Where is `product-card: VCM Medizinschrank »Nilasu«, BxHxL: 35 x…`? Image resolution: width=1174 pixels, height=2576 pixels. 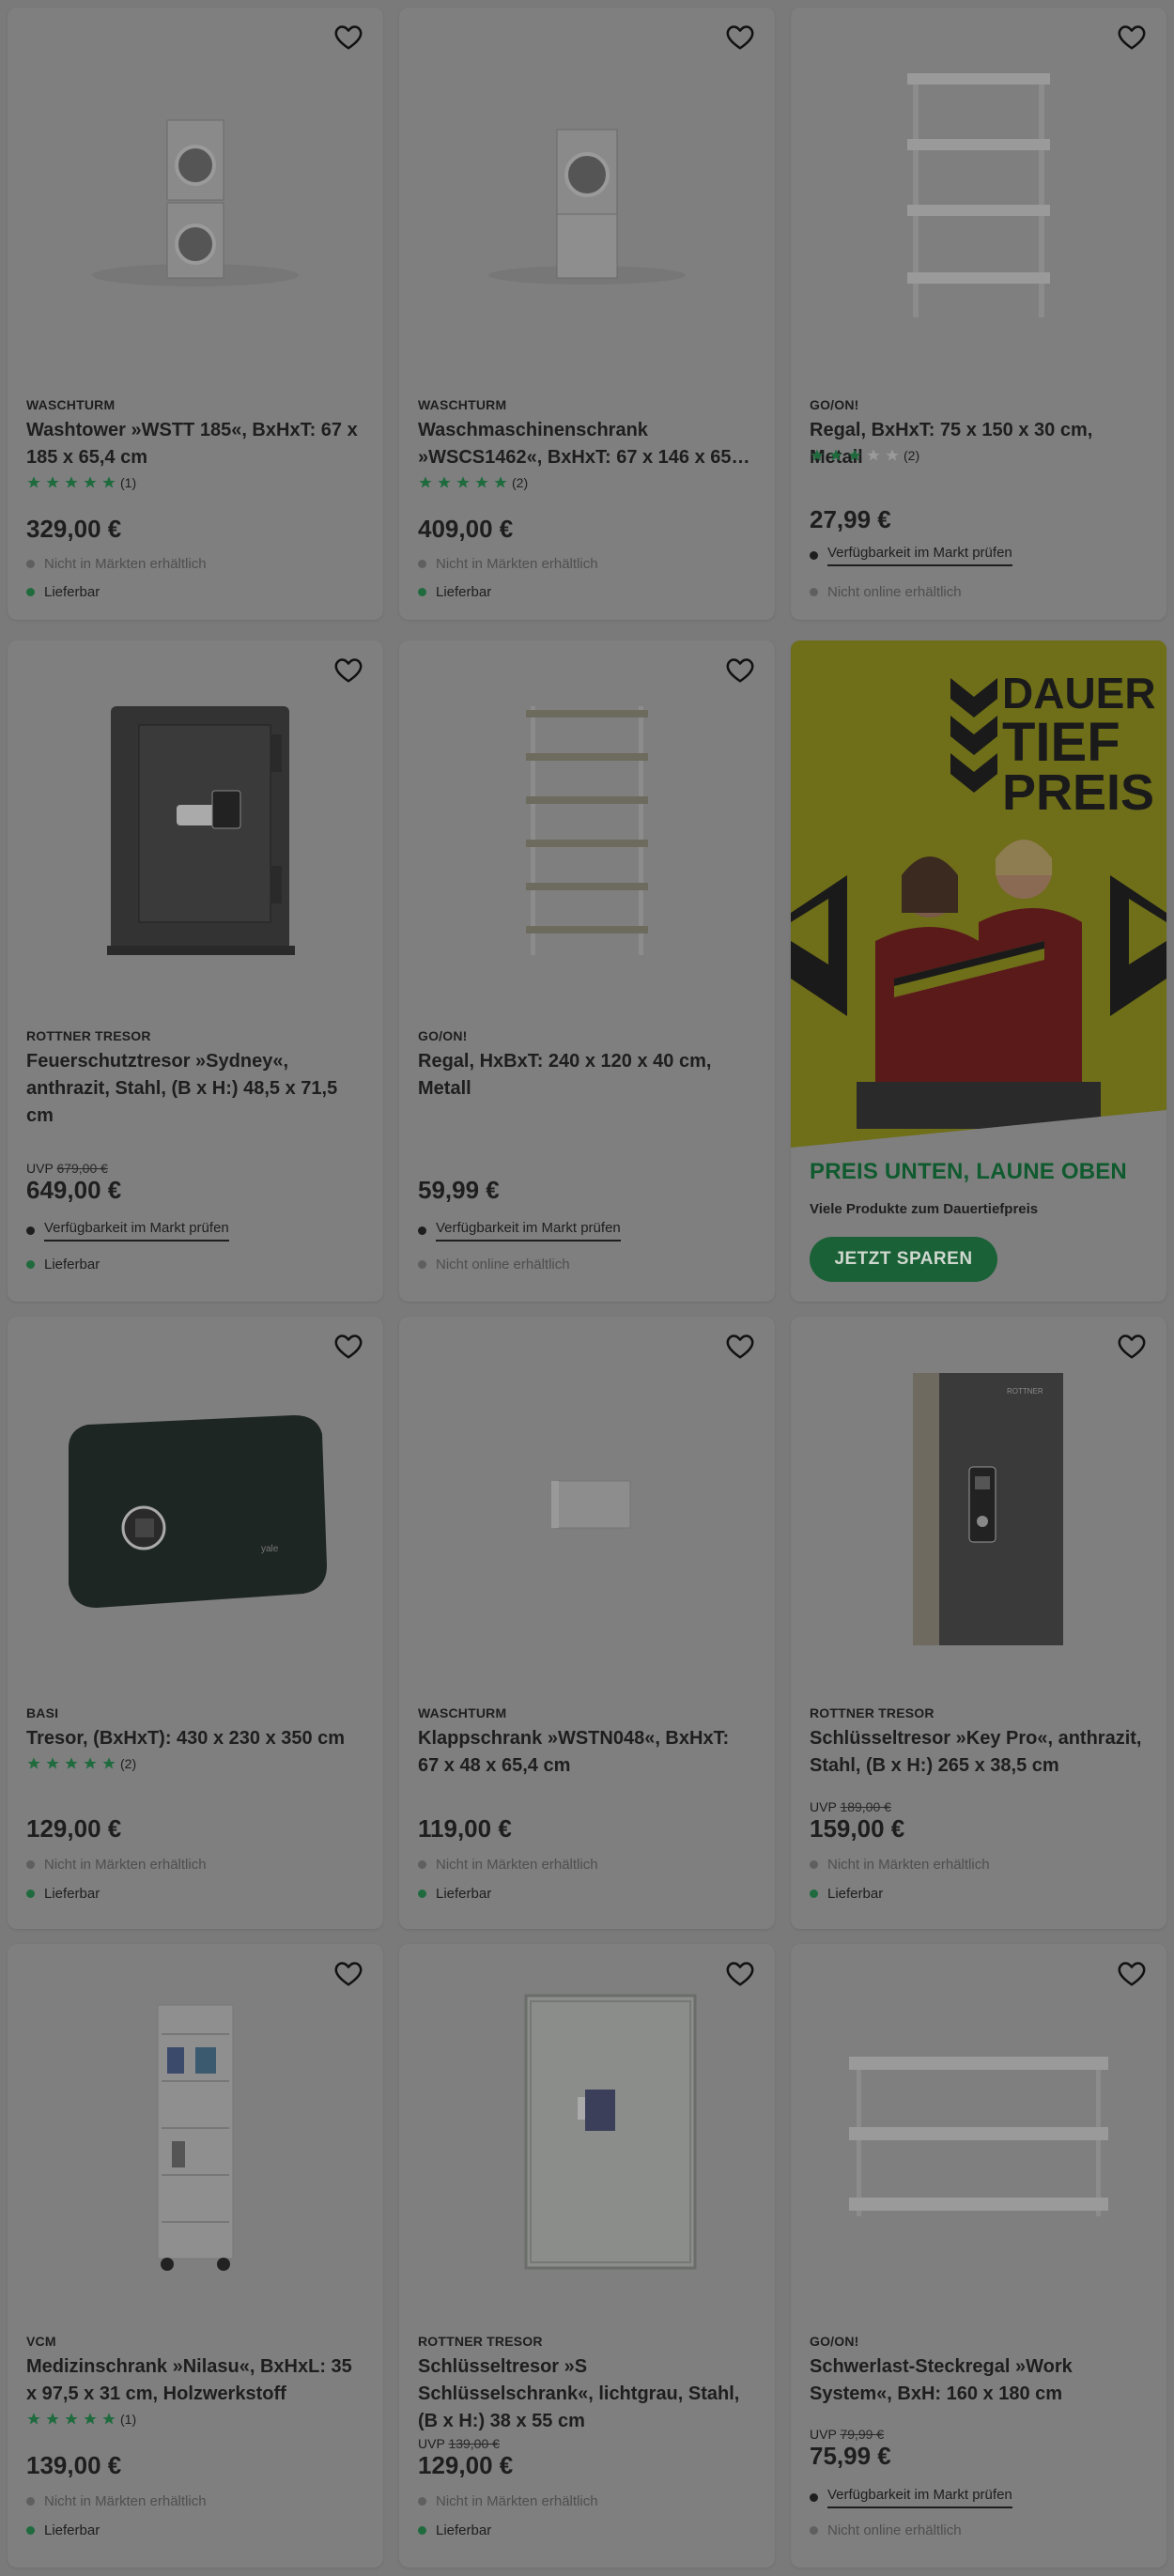 product-card: VCM Medizinschrank »Nilasu«, BxHxL: 35 x… is located at coordinates (196, 2256).